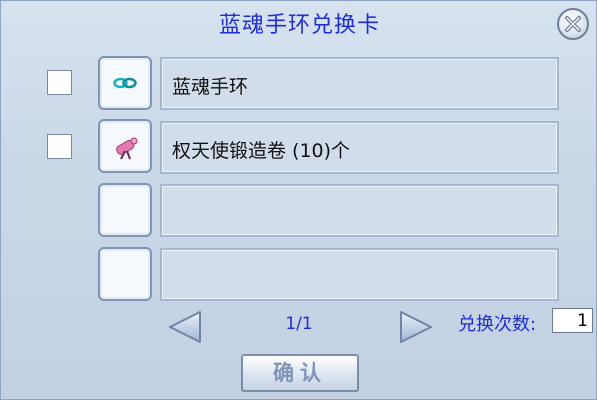 The image size is (597, 400). I want to click on item-name-box-1: 蓝魂手环, so click(359, 83).